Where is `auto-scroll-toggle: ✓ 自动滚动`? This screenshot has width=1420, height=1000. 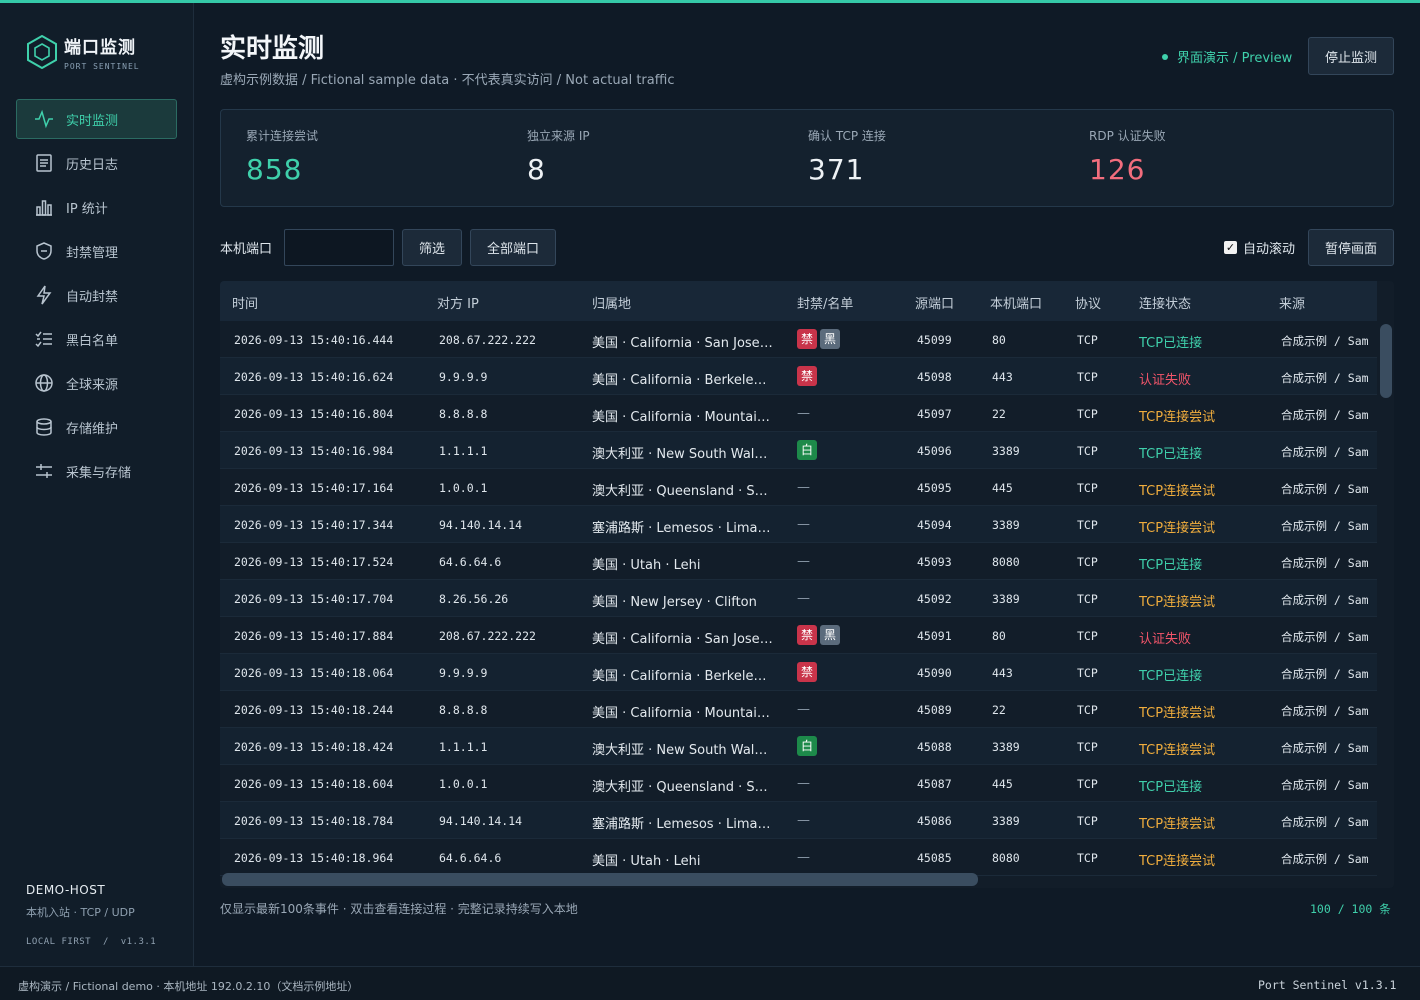
auto-scroll-toggle: ✓ 自动滚动 is located at coordinates (1259, 247).